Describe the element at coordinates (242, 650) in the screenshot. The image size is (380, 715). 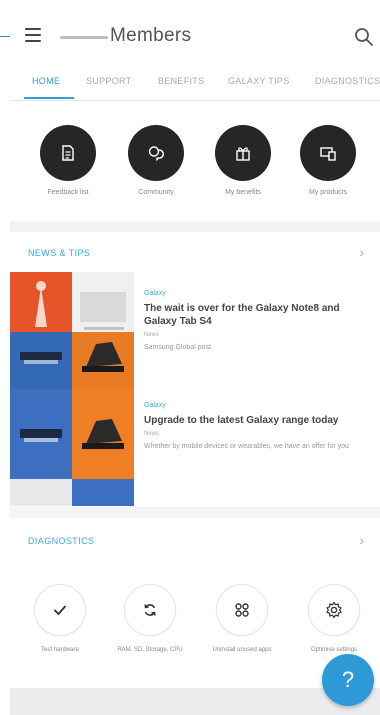
I see `diagnostics-label: Uninstall unused apps` at that location.